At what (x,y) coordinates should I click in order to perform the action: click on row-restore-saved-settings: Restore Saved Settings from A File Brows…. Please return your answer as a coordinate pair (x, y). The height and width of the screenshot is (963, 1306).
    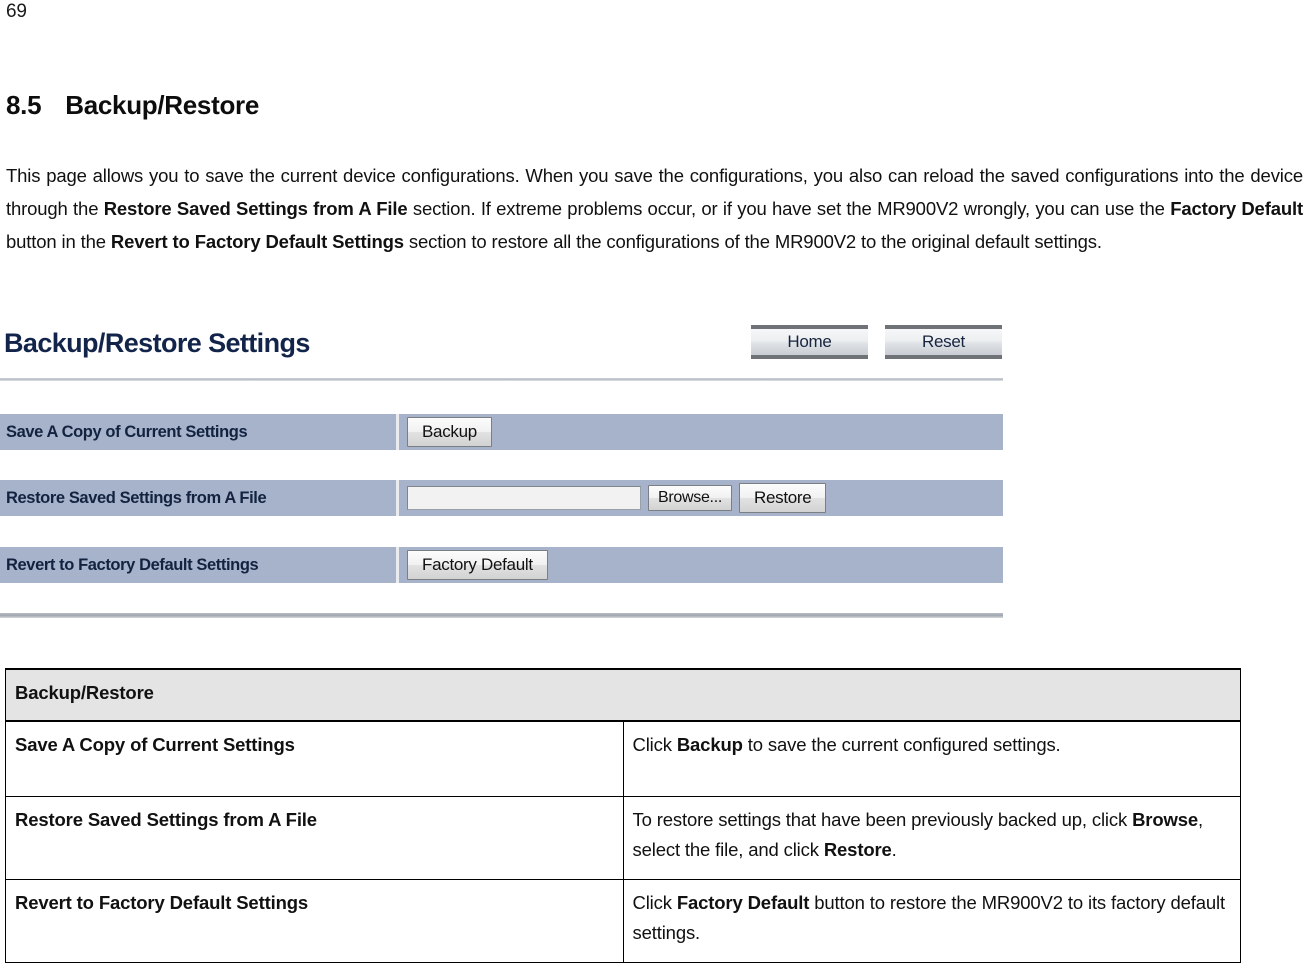
    Looking at the image, I should click on (501, 498).